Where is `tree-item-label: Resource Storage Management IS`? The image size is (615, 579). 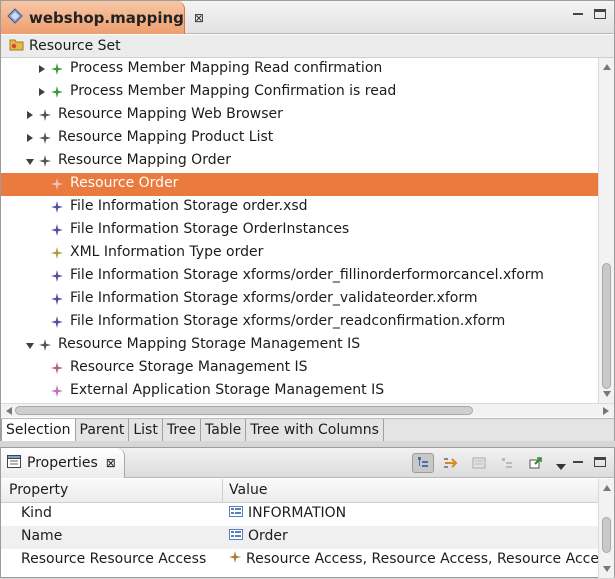 tree-item-label: Resource Storage Management IS is located at coordinates (189, 367).